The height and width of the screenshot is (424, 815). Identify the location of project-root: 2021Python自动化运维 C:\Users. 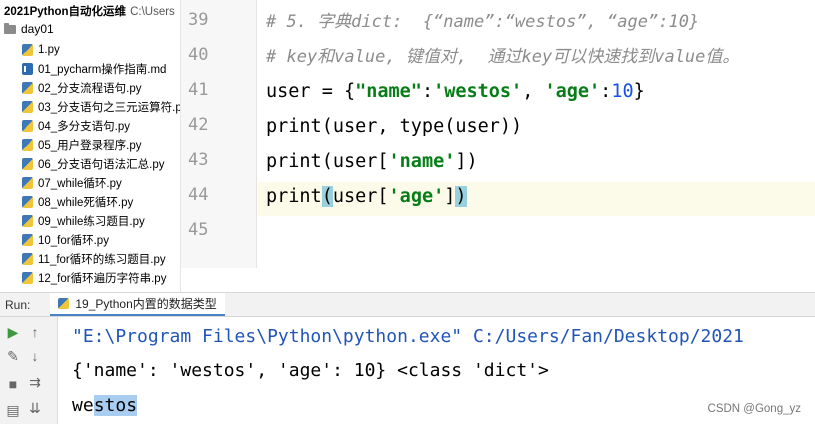
(89, 11).